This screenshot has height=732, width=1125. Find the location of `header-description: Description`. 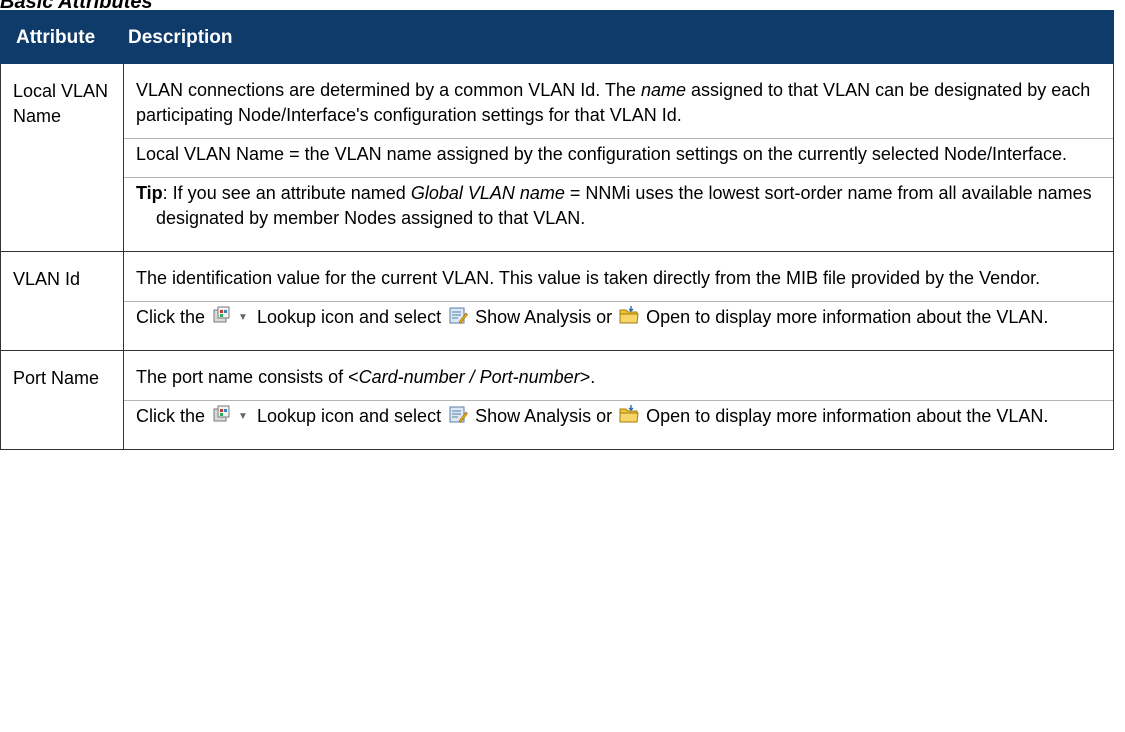

header-description: Description is located at coordinates (618, 37).